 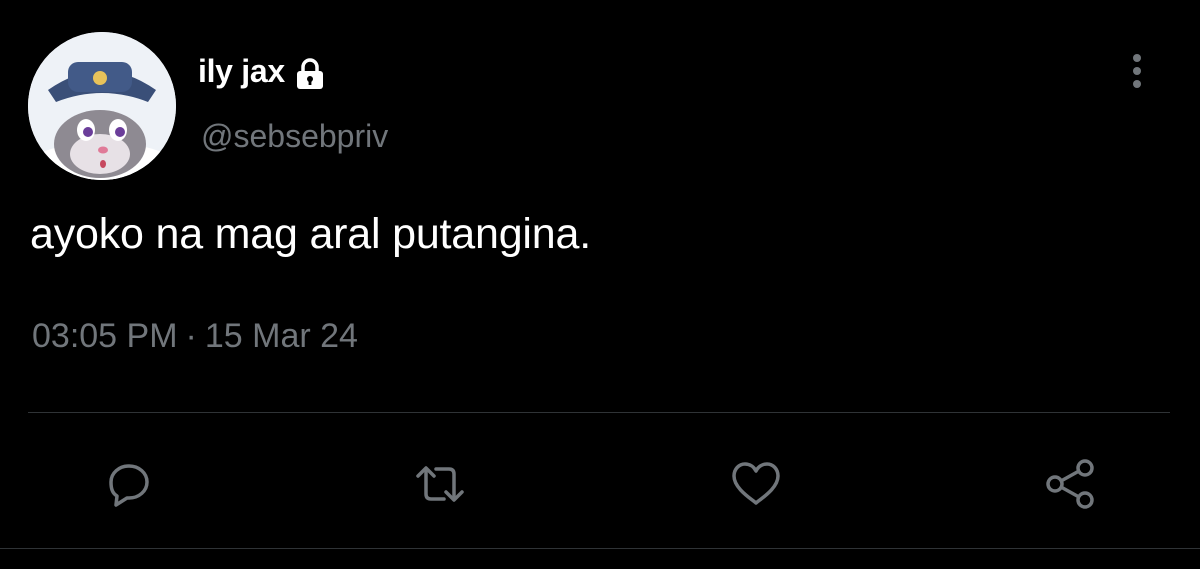 I want to click on heart-icon, so click(x=756, y=483).